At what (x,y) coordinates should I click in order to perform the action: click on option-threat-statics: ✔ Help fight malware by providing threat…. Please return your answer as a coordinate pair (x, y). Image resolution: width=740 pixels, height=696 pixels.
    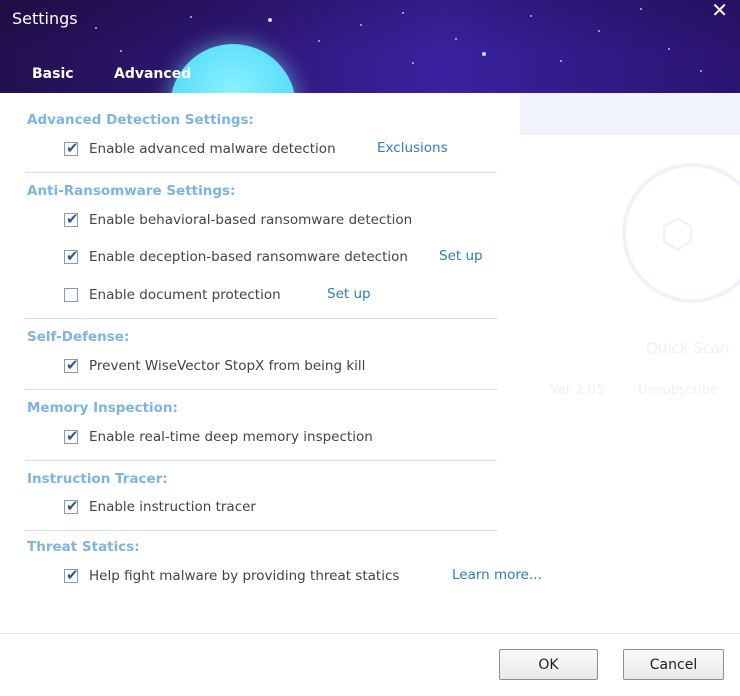
    Looking at the image, I should click on (232, 575).